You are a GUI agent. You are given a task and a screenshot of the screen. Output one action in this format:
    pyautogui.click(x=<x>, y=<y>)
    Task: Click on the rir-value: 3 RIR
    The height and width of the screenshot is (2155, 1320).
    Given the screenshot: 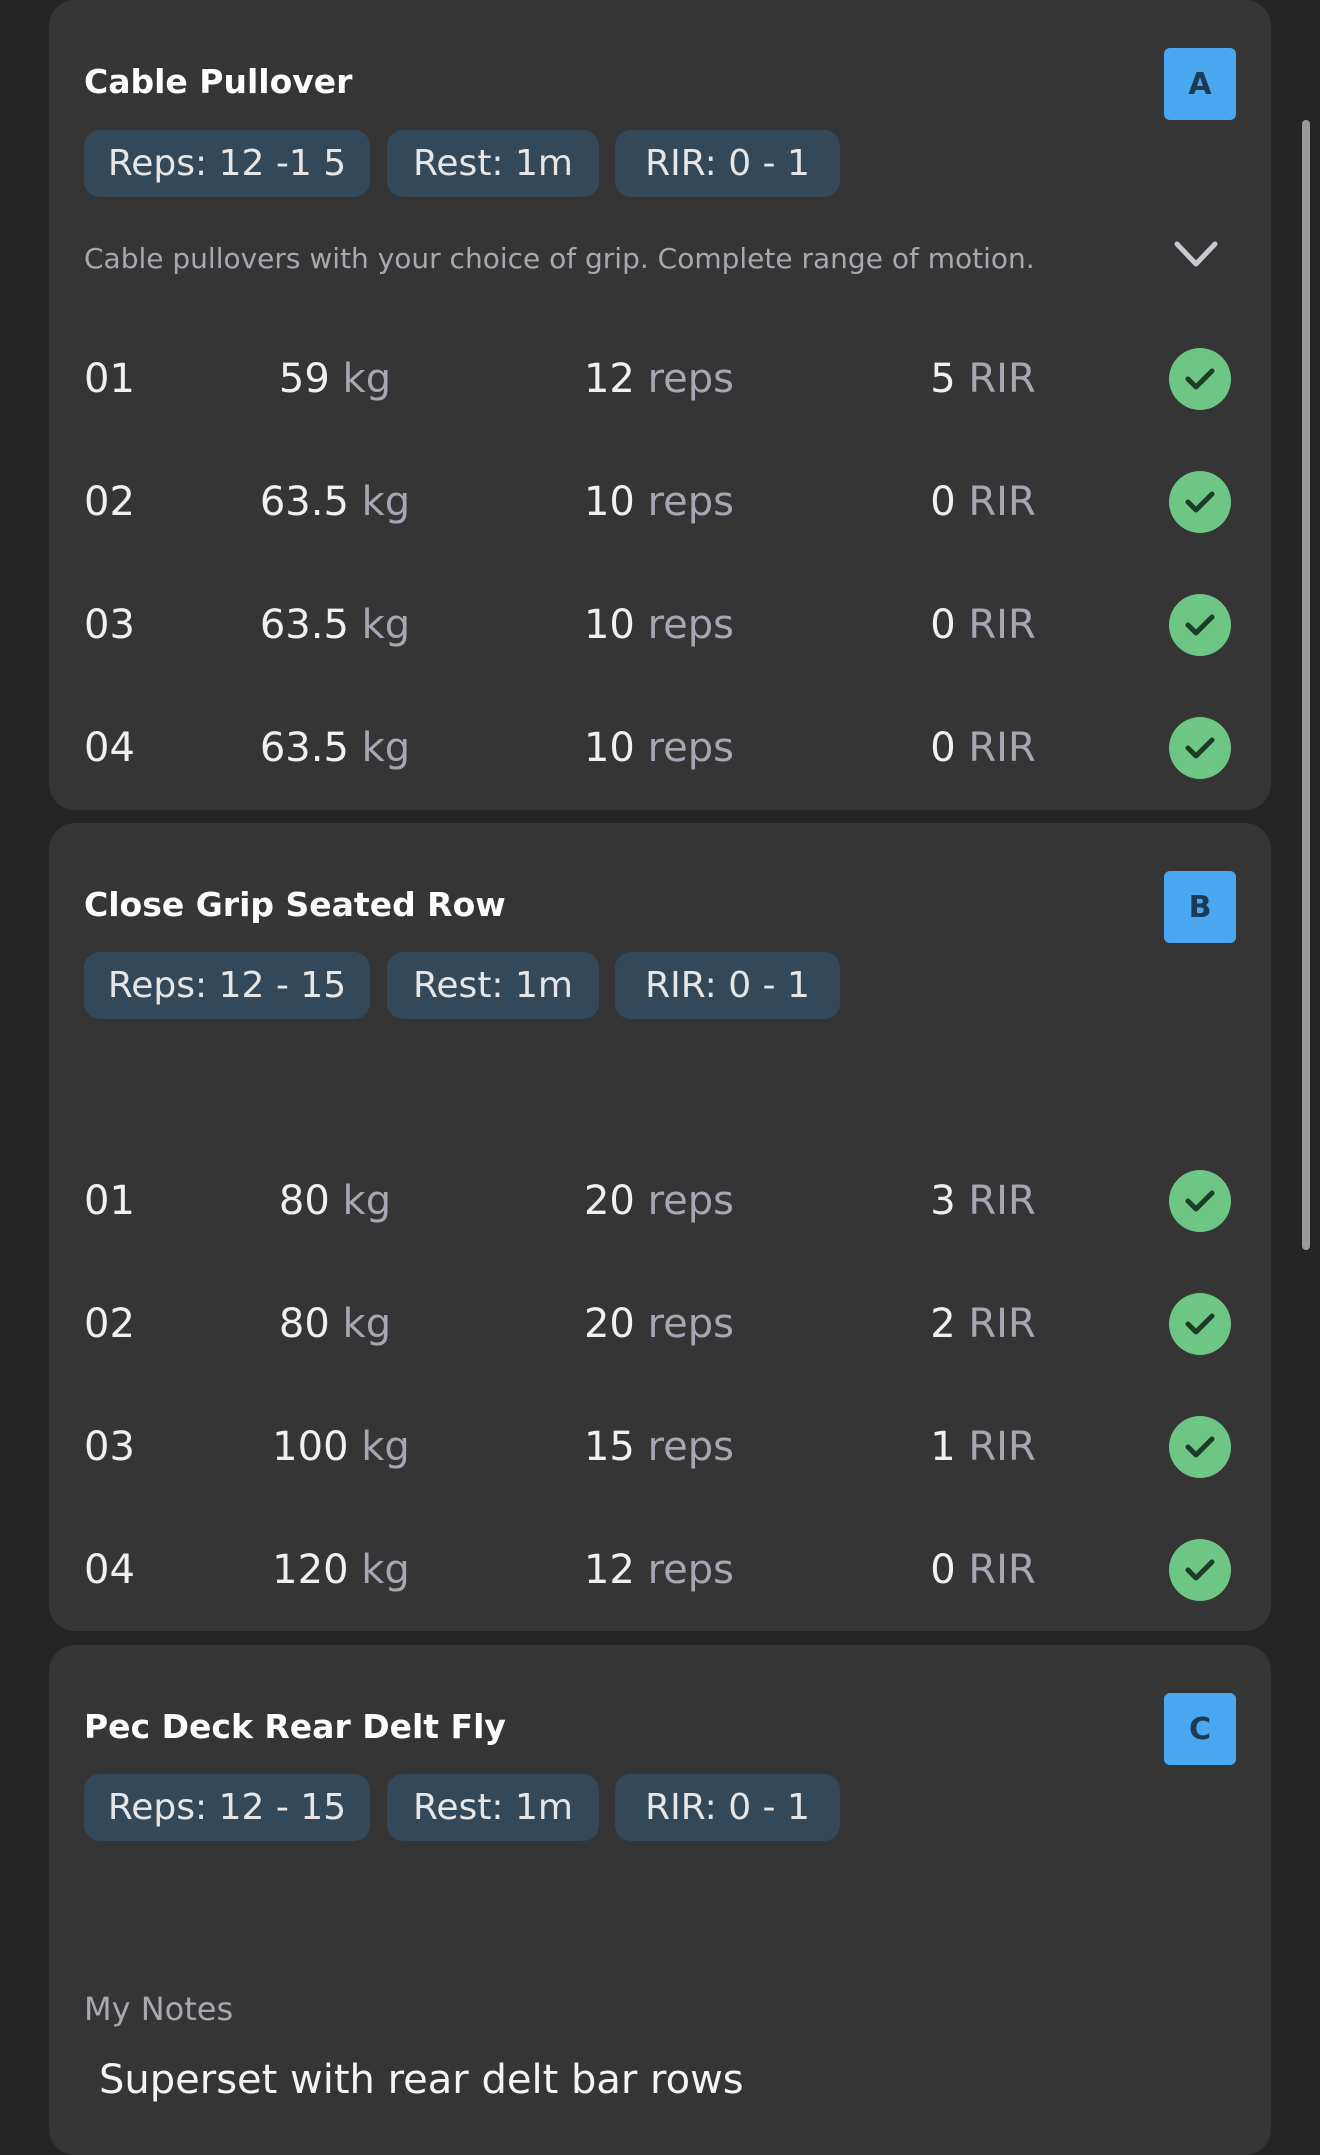 What is the action you would take?
    pyautogui.click(x=983, y=1201)
    